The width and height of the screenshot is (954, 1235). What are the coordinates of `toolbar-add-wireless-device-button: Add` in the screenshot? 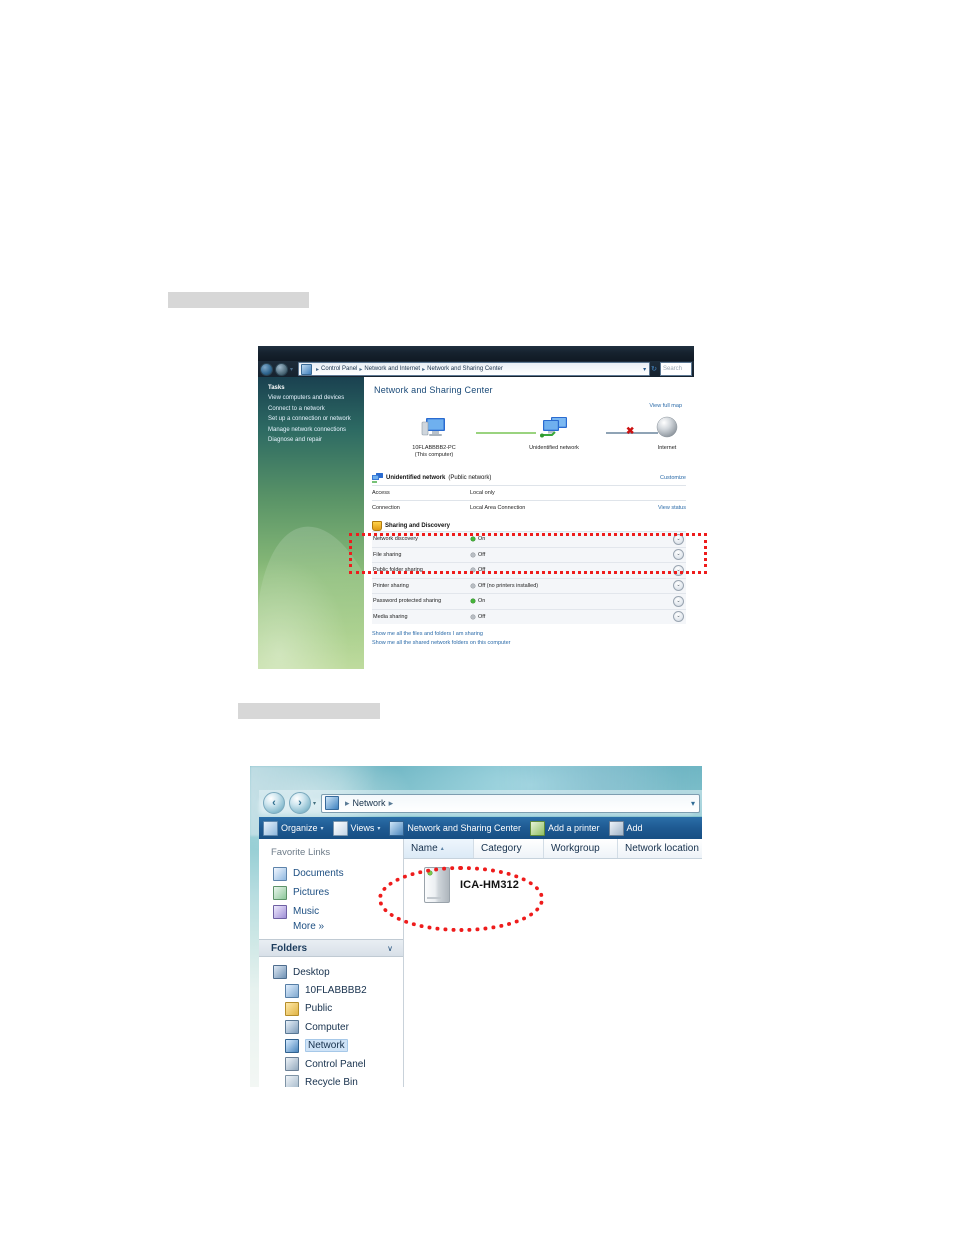 It's located at (625, 828).